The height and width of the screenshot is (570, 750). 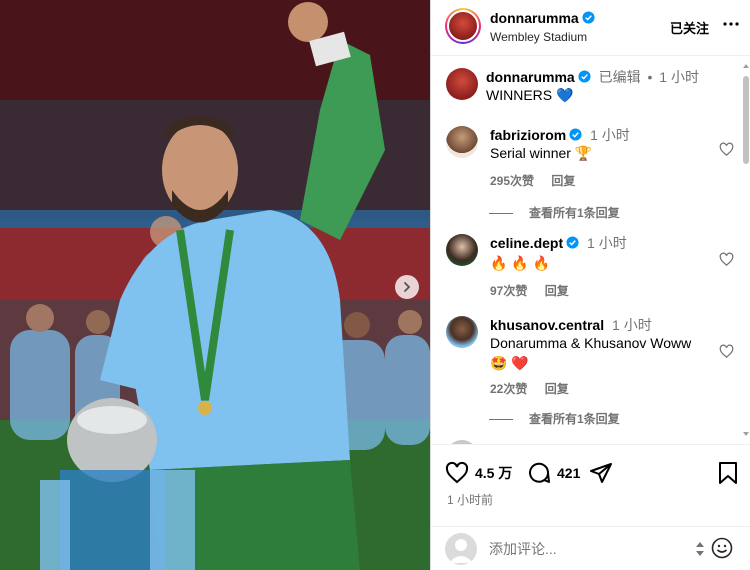 I want to click on comment-text: 🔥 🔥 🔥, so click(x=520, y=263).